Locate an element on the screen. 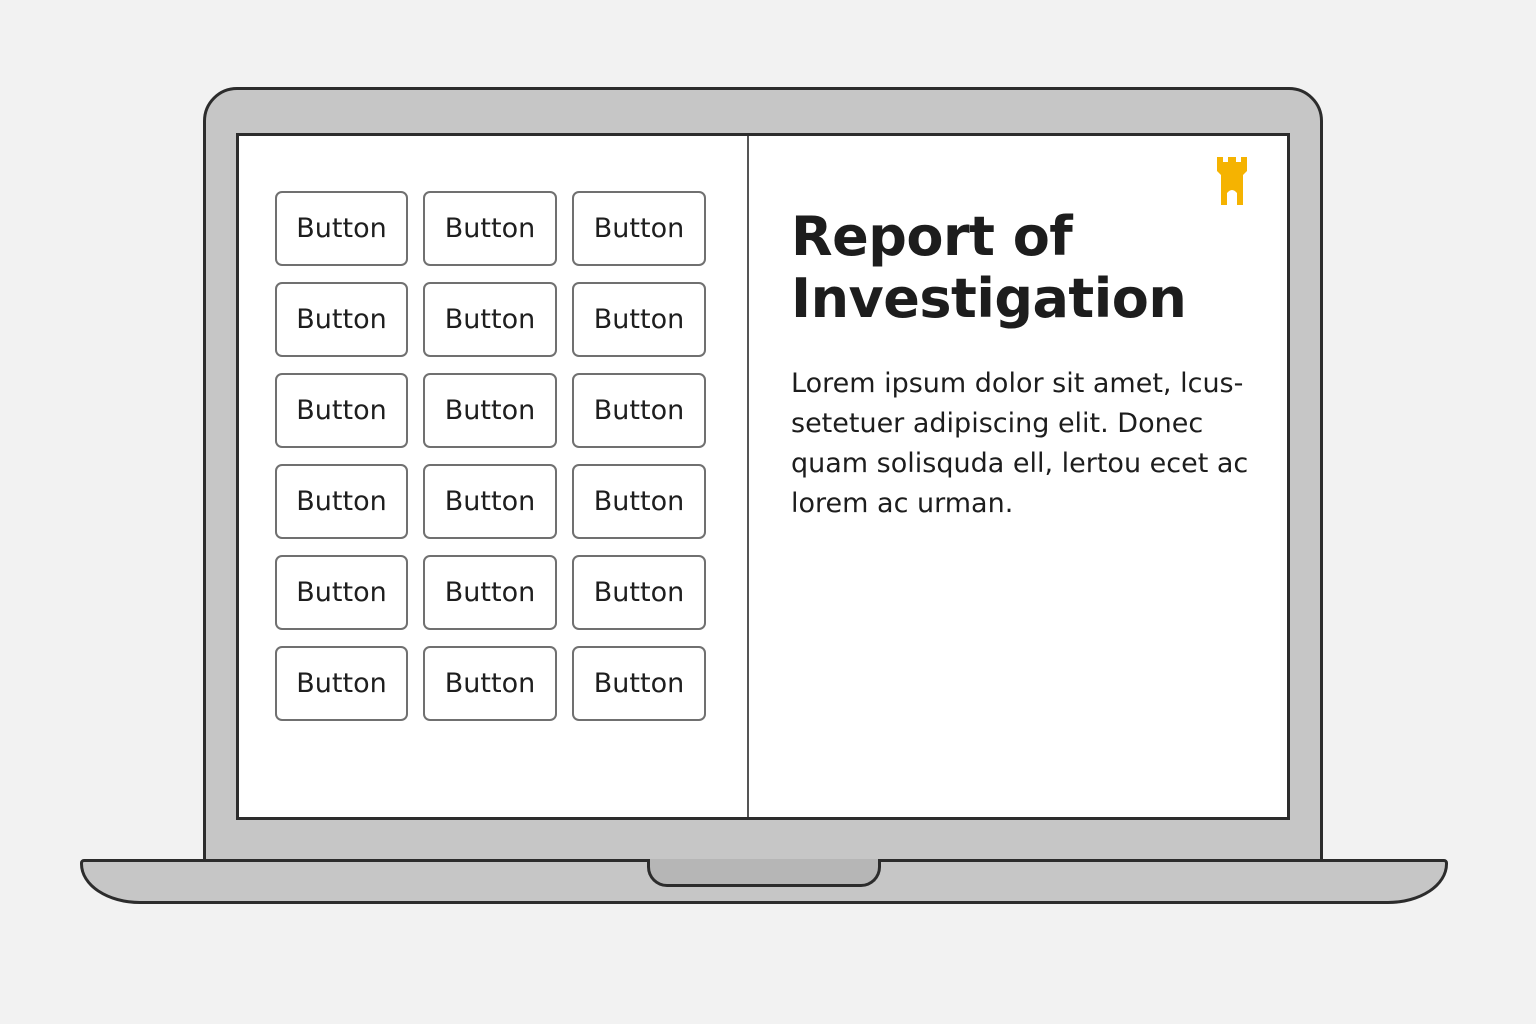  grid-button-r4-c1: Button is located at coordinates (341, 501).